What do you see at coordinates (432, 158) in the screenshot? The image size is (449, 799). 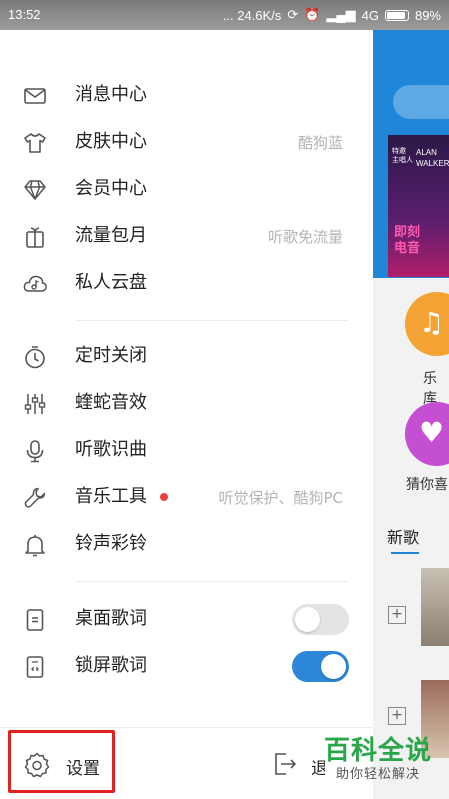 I see `banner-text-2: ALAN WALKER` at bounding box center [432, 158].